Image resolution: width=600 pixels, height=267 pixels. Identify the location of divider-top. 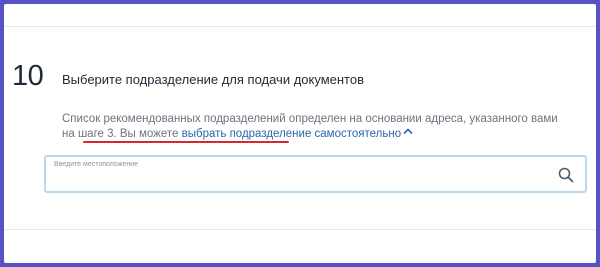
(300, 26).